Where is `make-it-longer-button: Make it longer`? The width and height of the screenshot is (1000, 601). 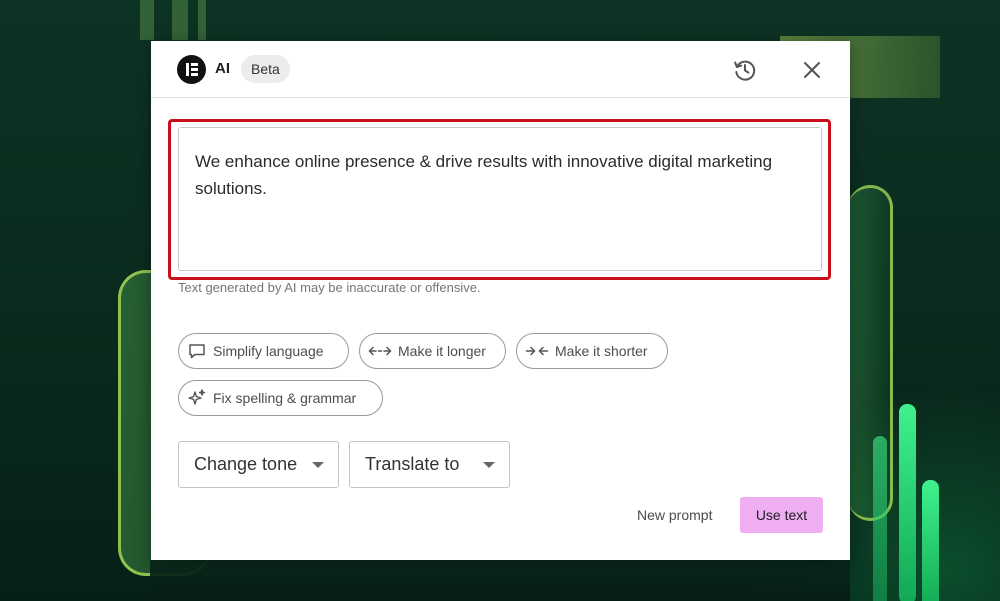
make-it-longer-button: Make it longer is located at coordinates (432, 351).